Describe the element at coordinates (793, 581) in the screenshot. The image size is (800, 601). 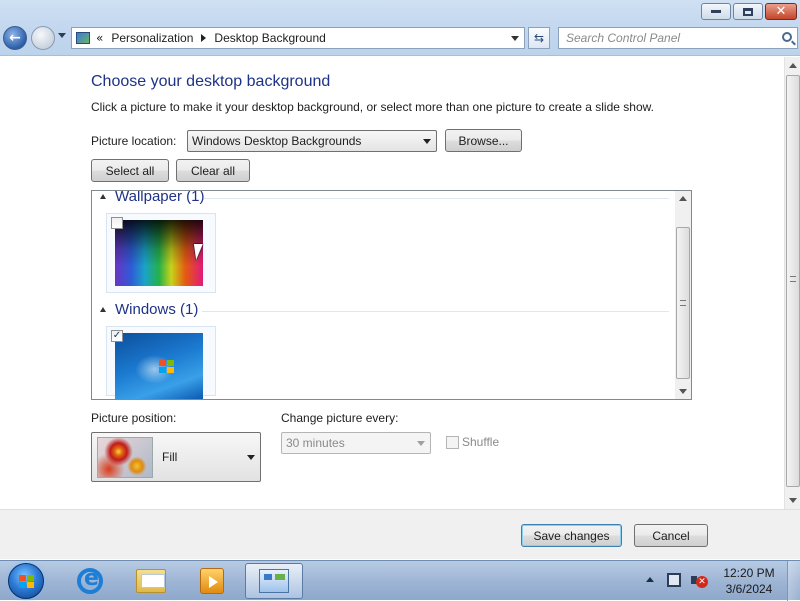
I see `show-desktop-button` at that location.